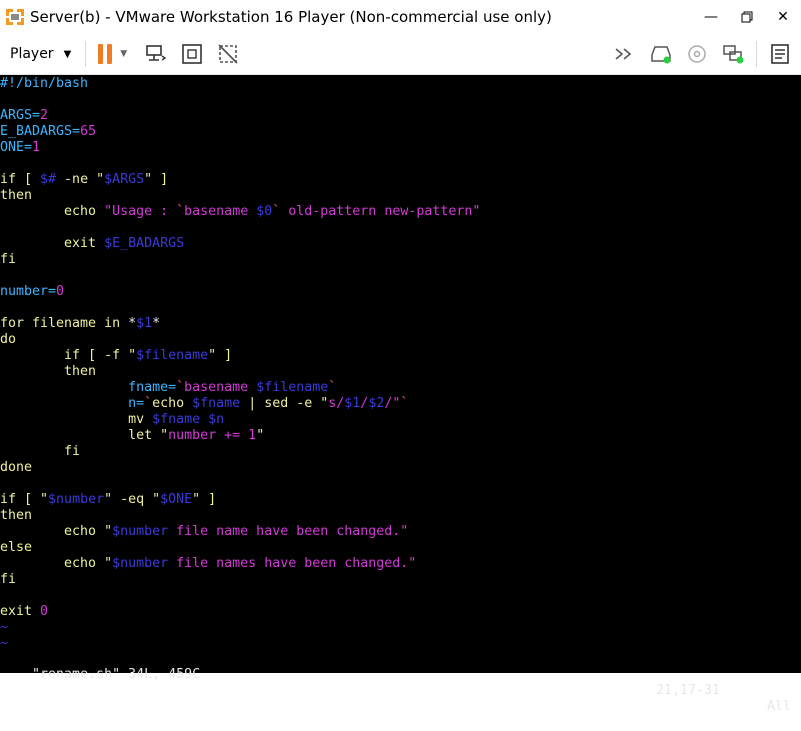  What do you see at coordinates (36, 147) in the screenshot?
I see `code-token: 1` at bounding box center [36, 147].